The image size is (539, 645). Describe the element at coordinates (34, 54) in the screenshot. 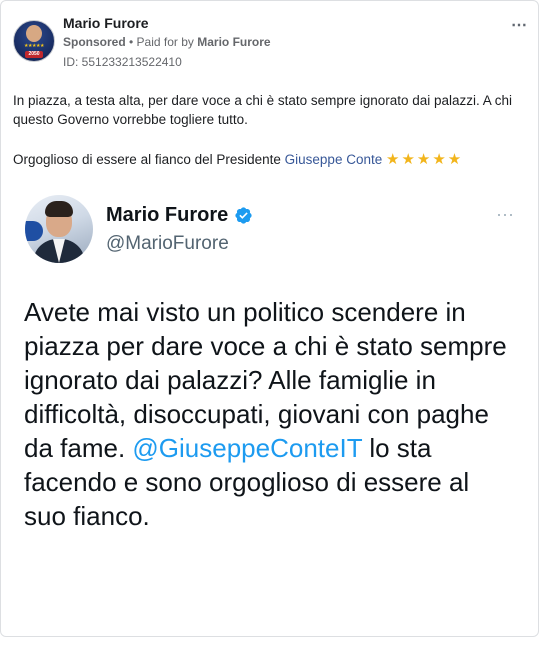

I see `avatar-year-badge: 2050` at that location.